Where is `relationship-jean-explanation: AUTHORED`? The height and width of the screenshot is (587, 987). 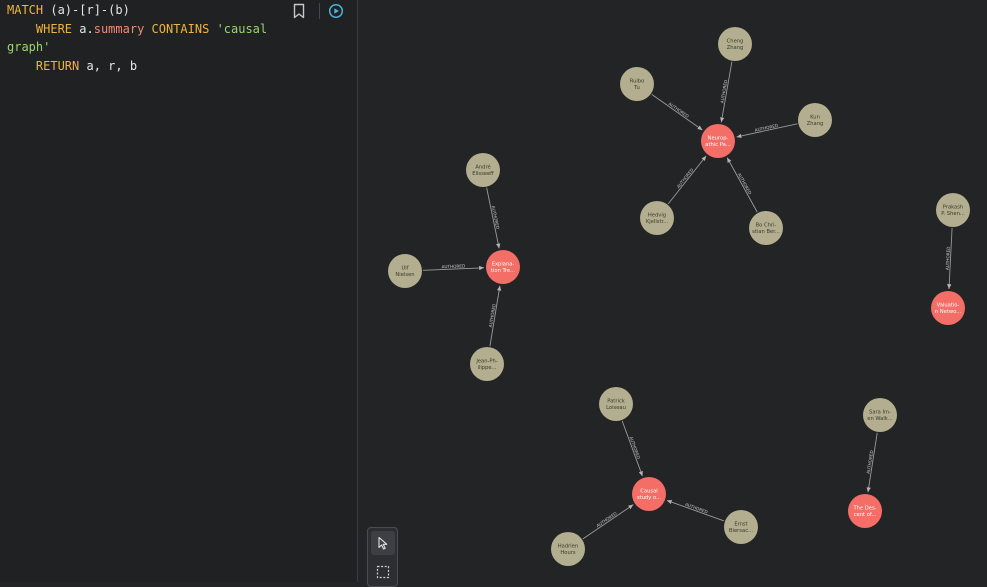 relationship-jean-explanation: AUTHORED is located at coordinates (495, 316).